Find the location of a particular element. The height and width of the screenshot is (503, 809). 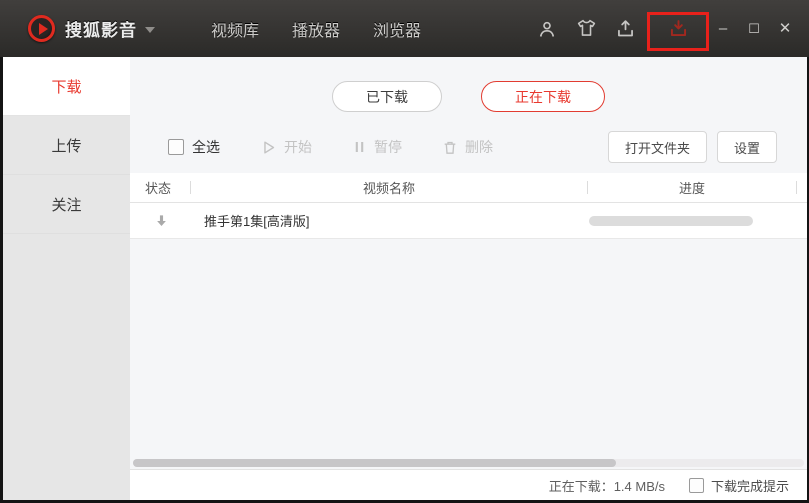

row-video-name: 推手第1集[高清版] is located at coordinates (257, 221).